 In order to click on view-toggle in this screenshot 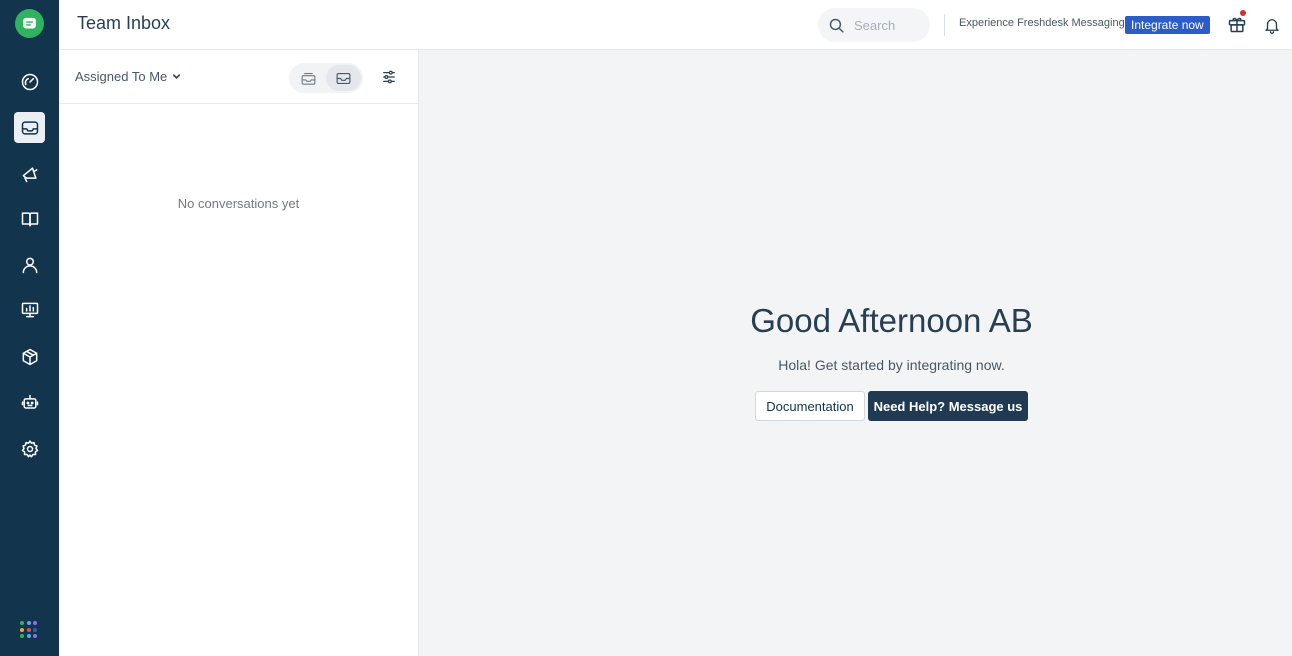, I will do `click(326, 78)`.